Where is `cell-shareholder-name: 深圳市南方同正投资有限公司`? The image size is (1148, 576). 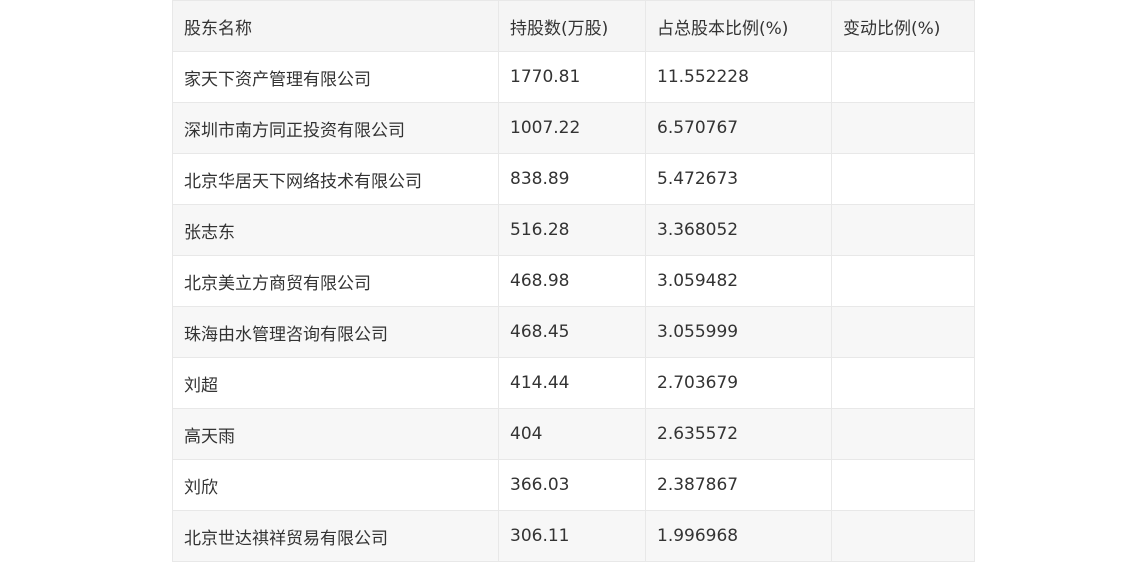
cell-shareholder-name: 深圳市南方同正投资有限公司 is located at coordinates (335, 128).